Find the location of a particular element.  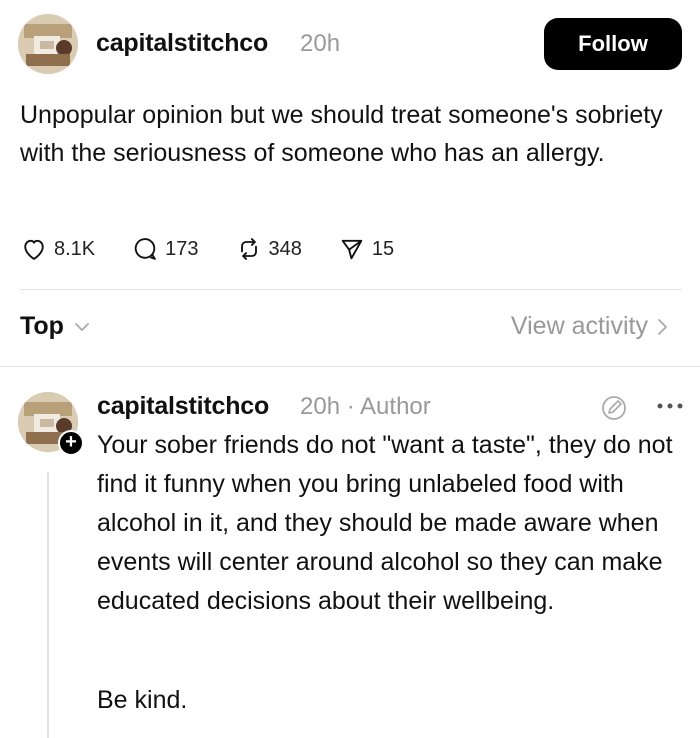

avatar-image-icon is located at coordinates (48, 44).